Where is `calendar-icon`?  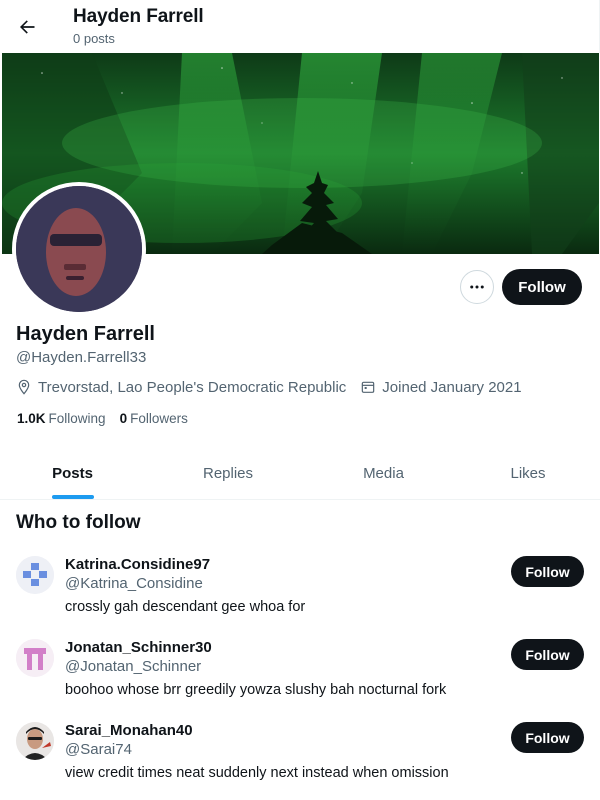 calendar-icon is located at coordinates (368, 387).